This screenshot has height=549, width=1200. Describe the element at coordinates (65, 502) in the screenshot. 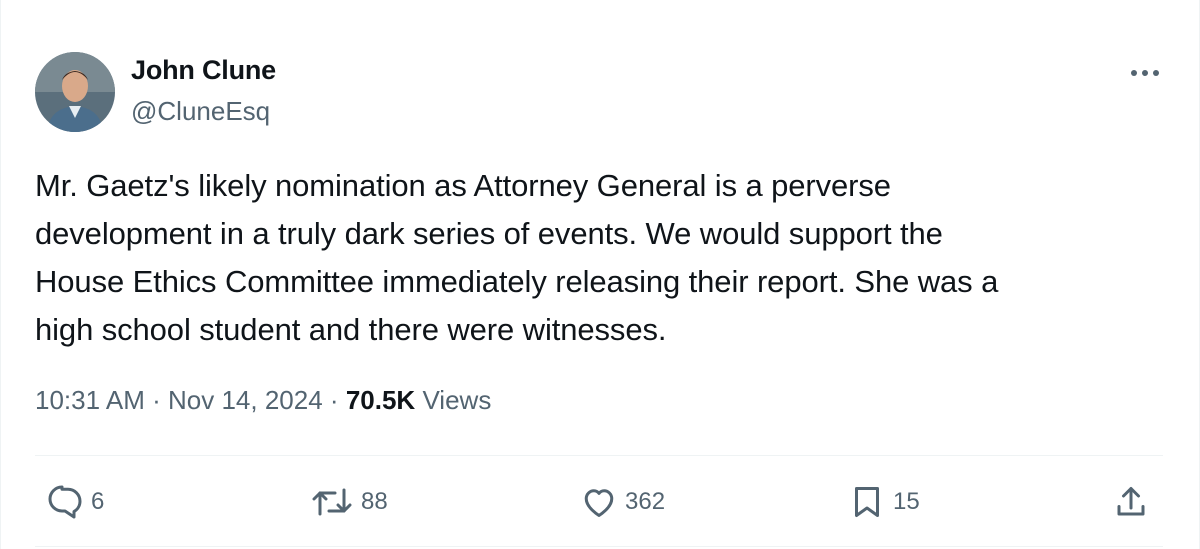

I see `reply-bubble-icon` at that location.